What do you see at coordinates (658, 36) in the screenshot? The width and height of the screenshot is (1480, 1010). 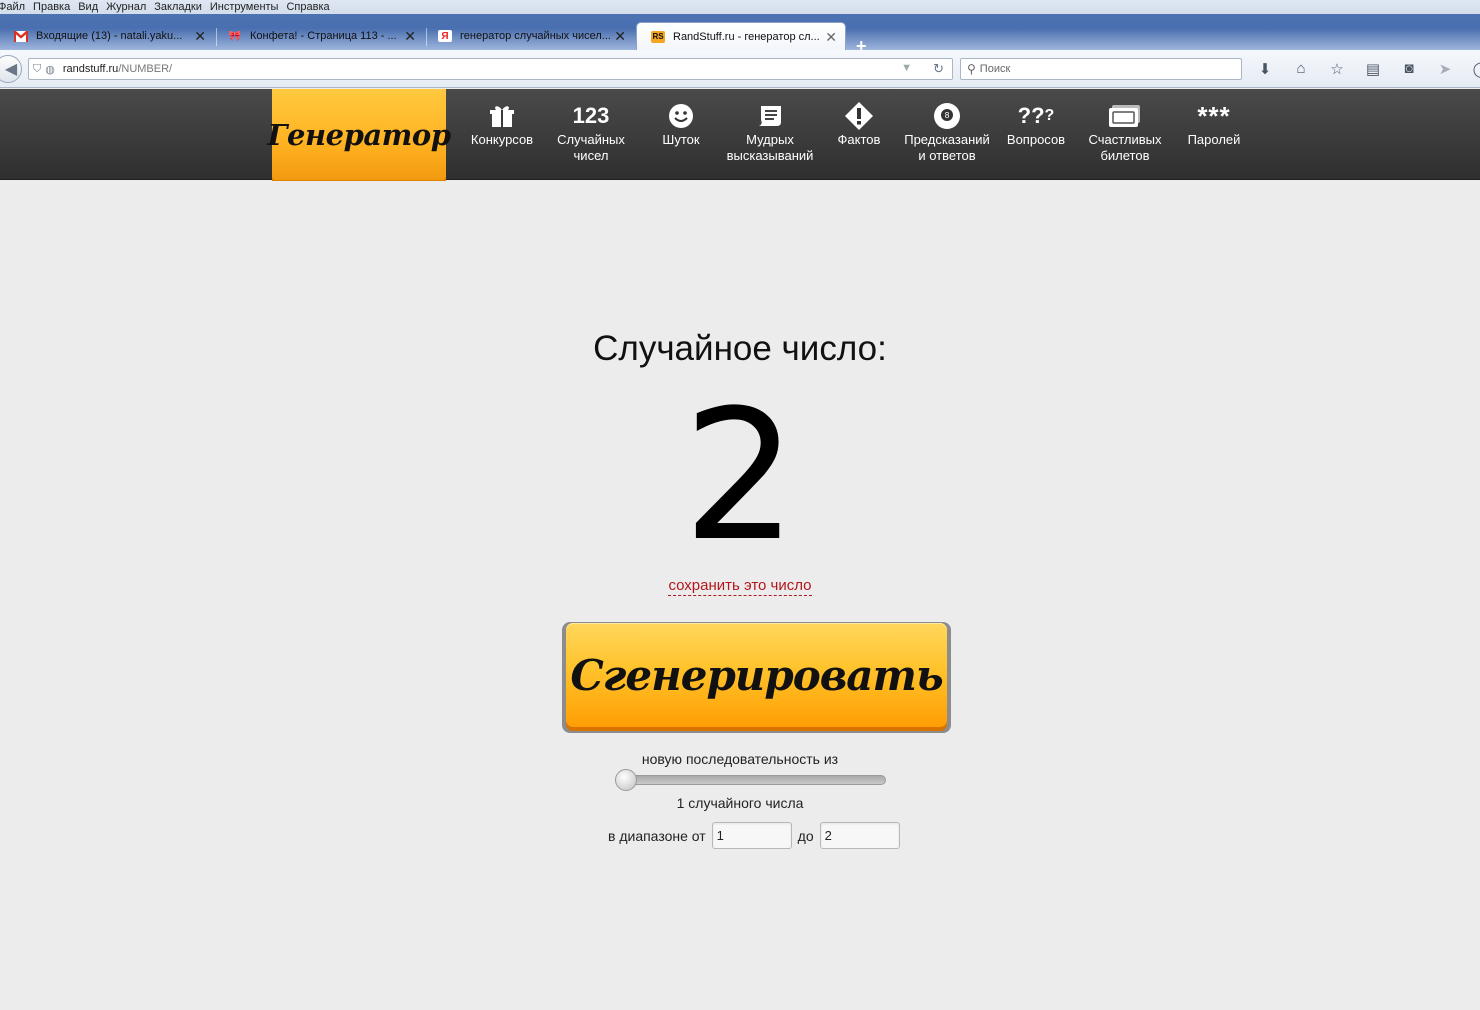 I see `randstuff-icon: RS` at bounding box center [658, 36].